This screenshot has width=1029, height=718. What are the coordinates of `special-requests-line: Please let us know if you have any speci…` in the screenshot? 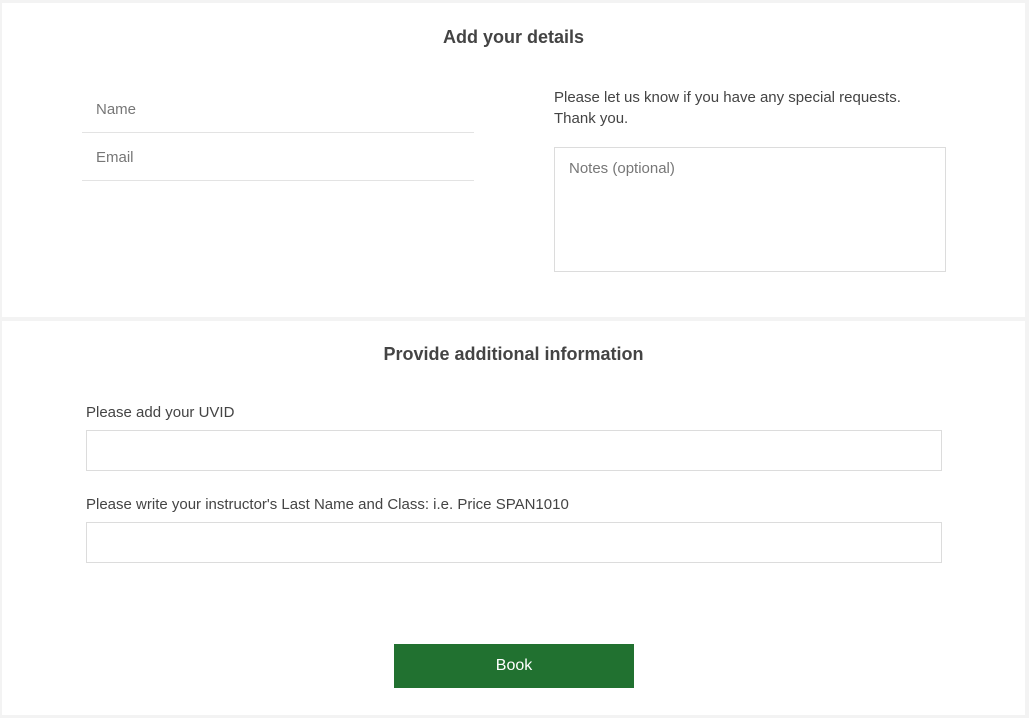 It's located at (727, 97).